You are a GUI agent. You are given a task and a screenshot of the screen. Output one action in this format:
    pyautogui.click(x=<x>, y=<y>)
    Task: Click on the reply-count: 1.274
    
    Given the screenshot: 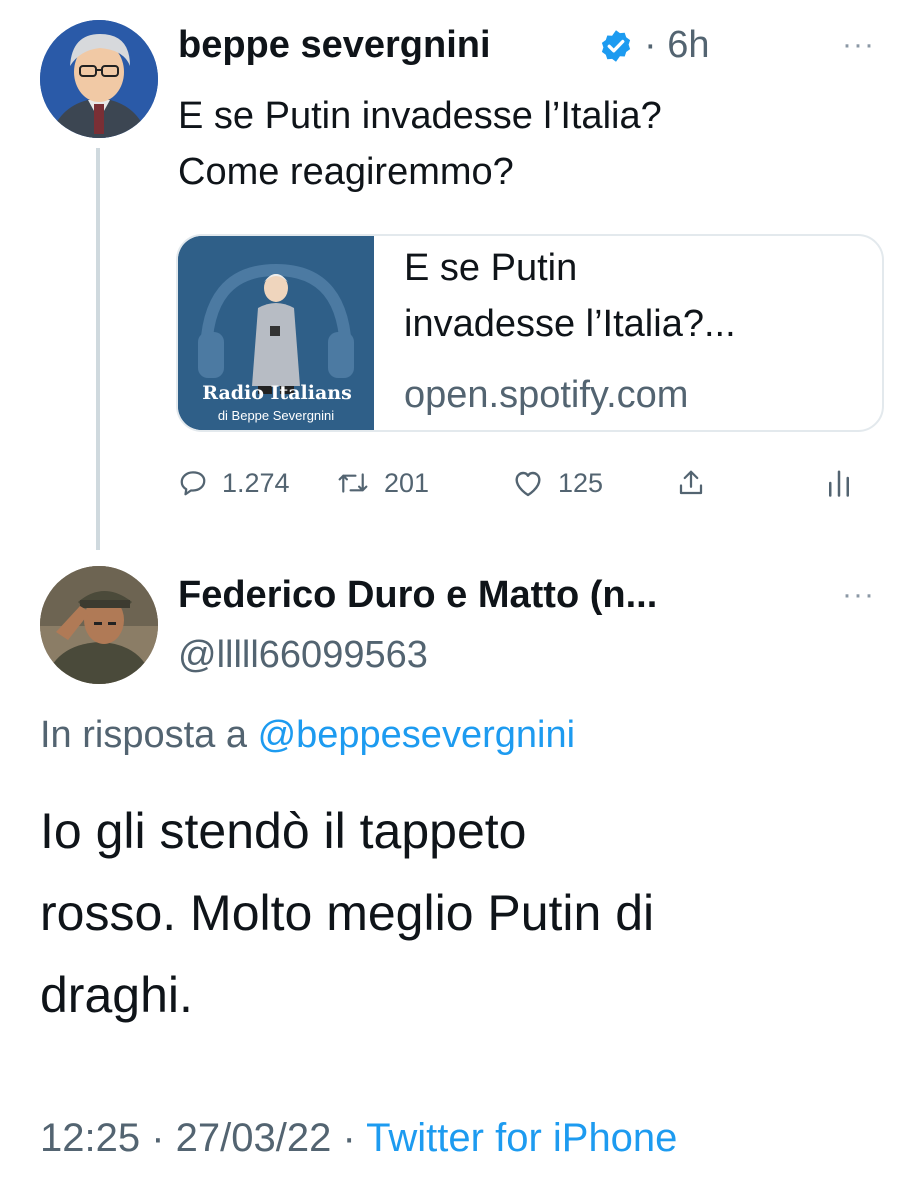 What is the action you would take?
    pyautogui.click(x=256, y=482)
    